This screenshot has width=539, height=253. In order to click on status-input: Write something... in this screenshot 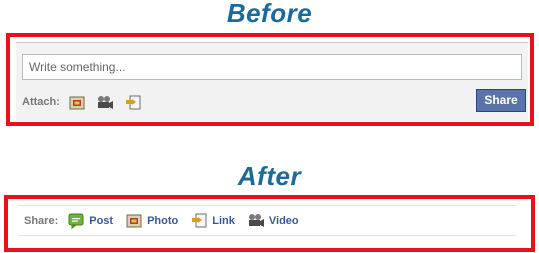, I will do `click(272, 67)`.